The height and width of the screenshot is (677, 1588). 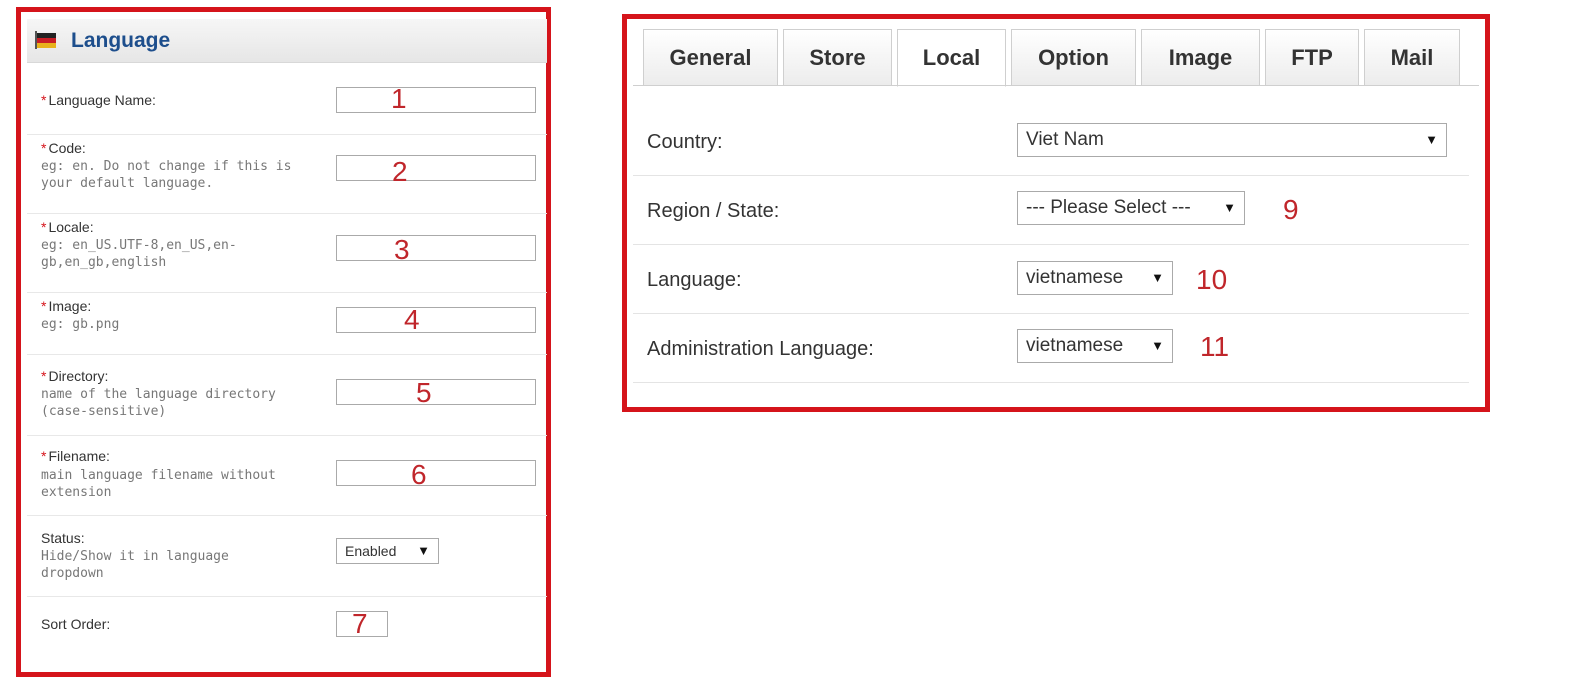 What do you see at coordinates (400, 171) in the screenshot?
I see `marker-2: 2` at bounding box center [400, 171].